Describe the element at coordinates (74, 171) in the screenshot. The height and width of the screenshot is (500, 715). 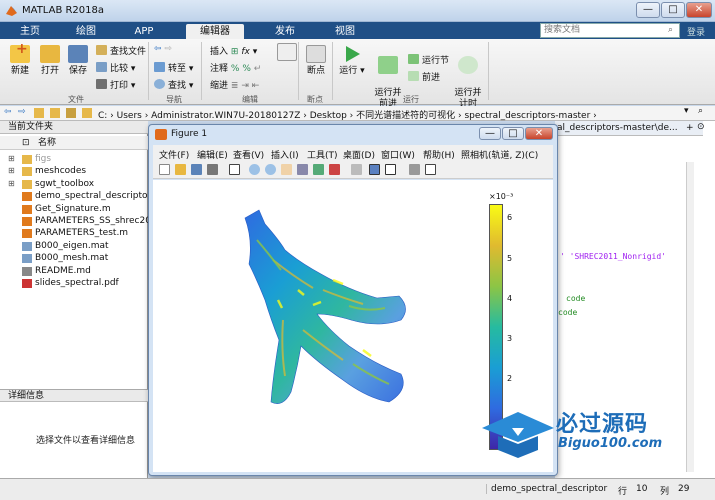
I see `file-row: ⊞ meshcodes` at that location.